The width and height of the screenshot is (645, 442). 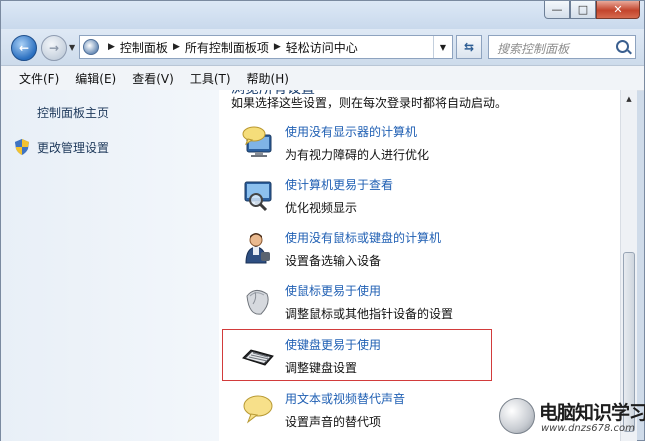 I want to click on search-icon, so click(x=622, y=46).